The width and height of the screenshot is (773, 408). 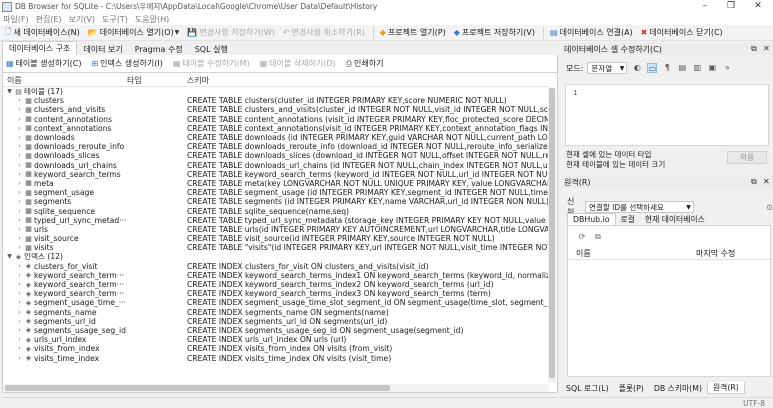 What do you see at coordinates (159, 49) in the screenshot?
I see `tab-edit-pragmas: Pragma 수정` at bounding box center [159, 49].